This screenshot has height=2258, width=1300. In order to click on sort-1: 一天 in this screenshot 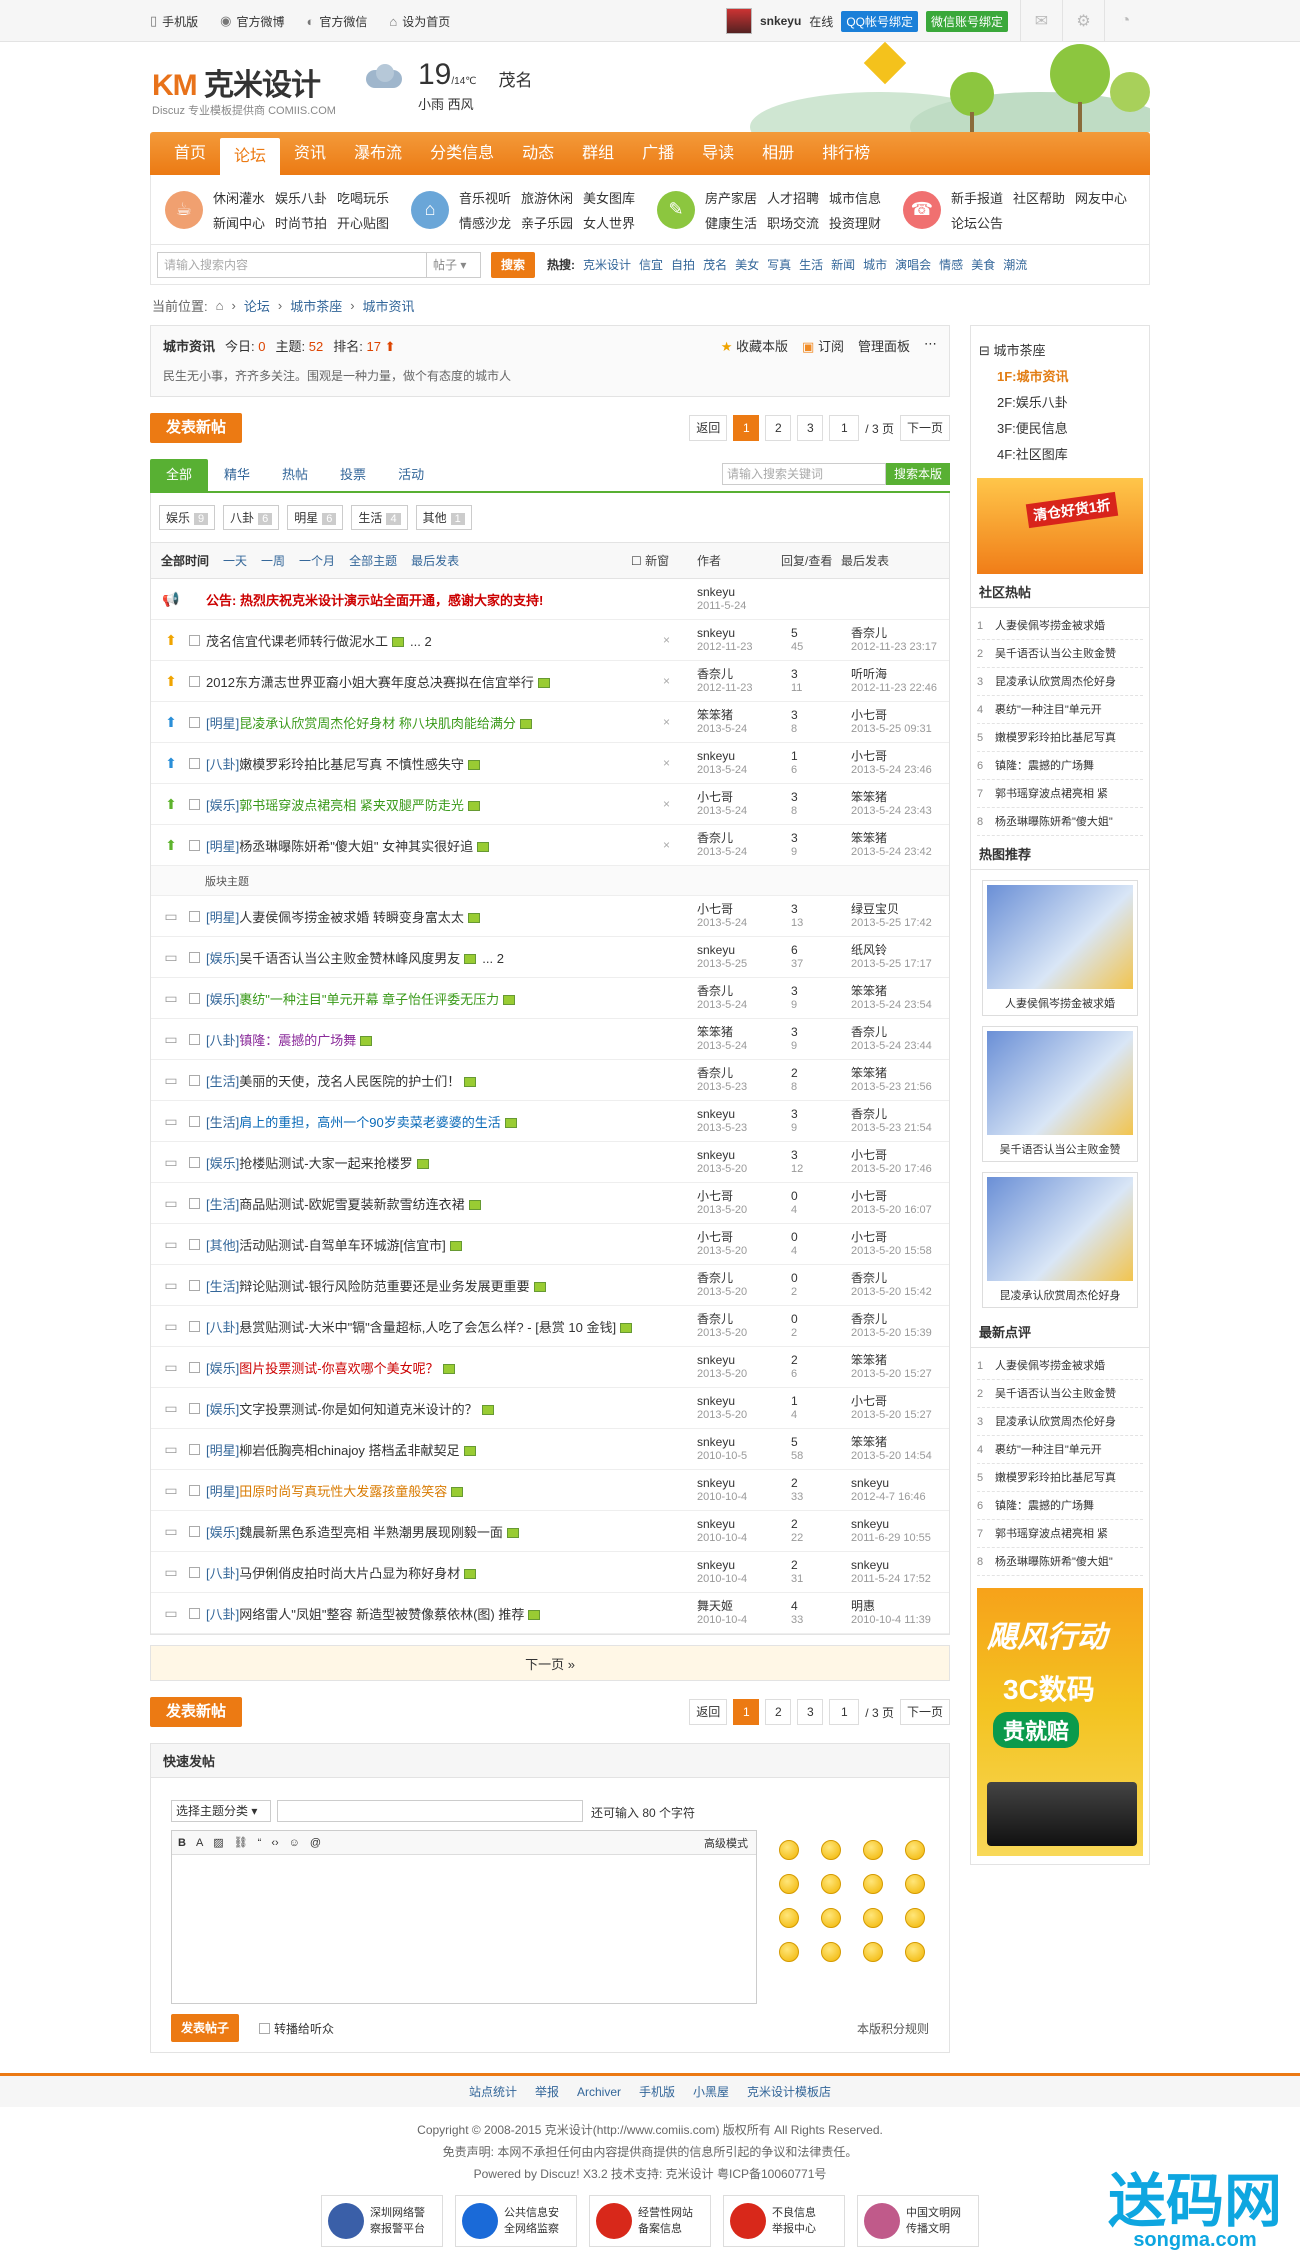, I will do `click(235, 560)`.